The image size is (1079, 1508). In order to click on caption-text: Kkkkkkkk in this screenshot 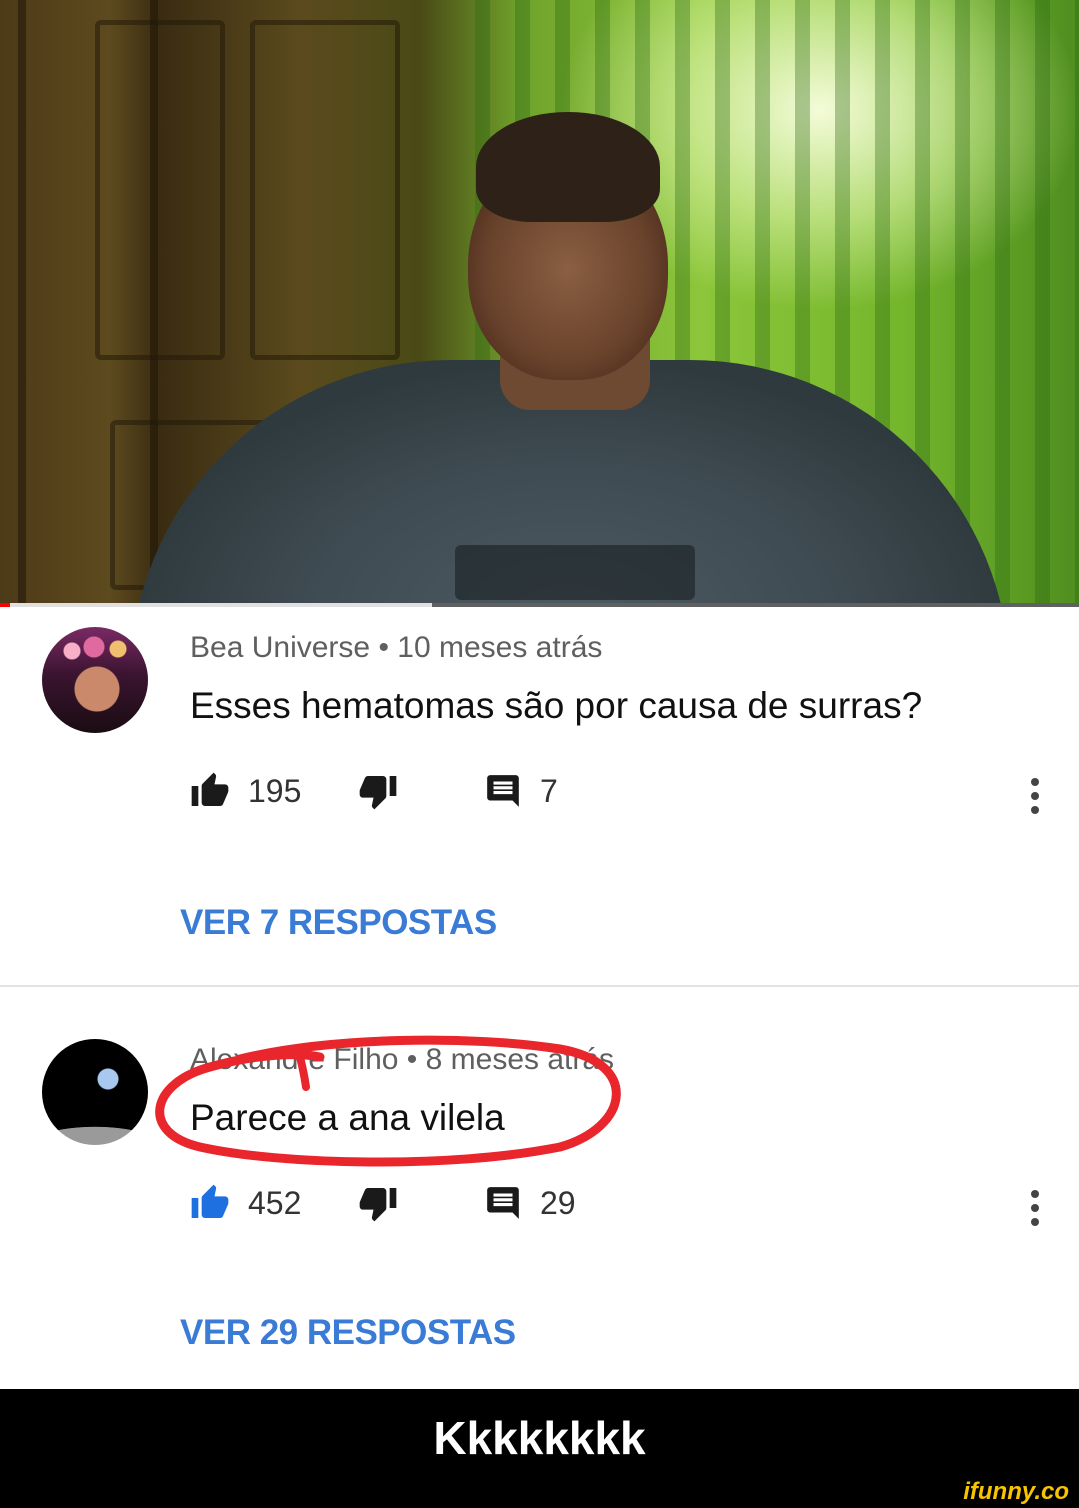, I will do `click(539, 1438)`.